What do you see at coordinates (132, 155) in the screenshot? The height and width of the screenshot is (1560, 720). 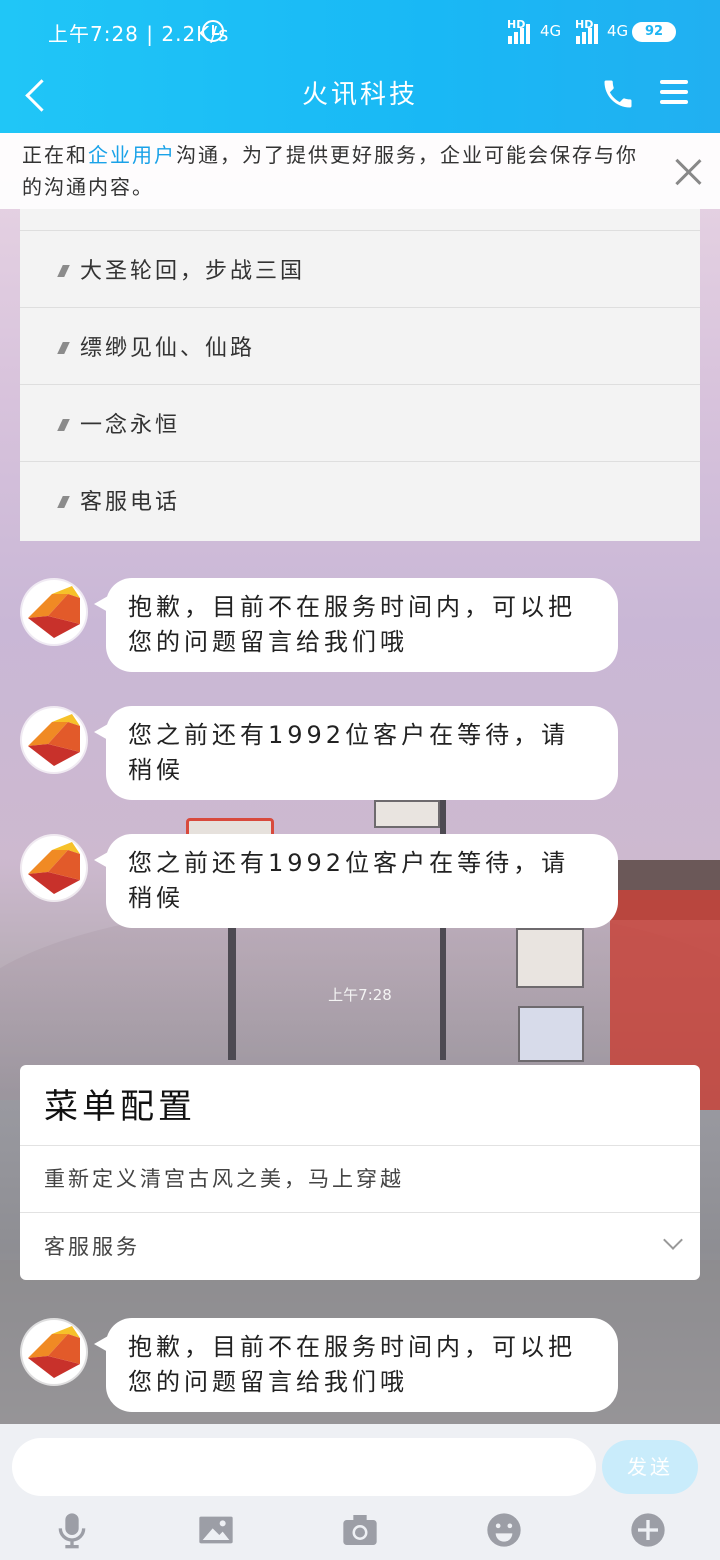 I see `enterprise-user-link: 企业用户` at bounding box center [132, 155].